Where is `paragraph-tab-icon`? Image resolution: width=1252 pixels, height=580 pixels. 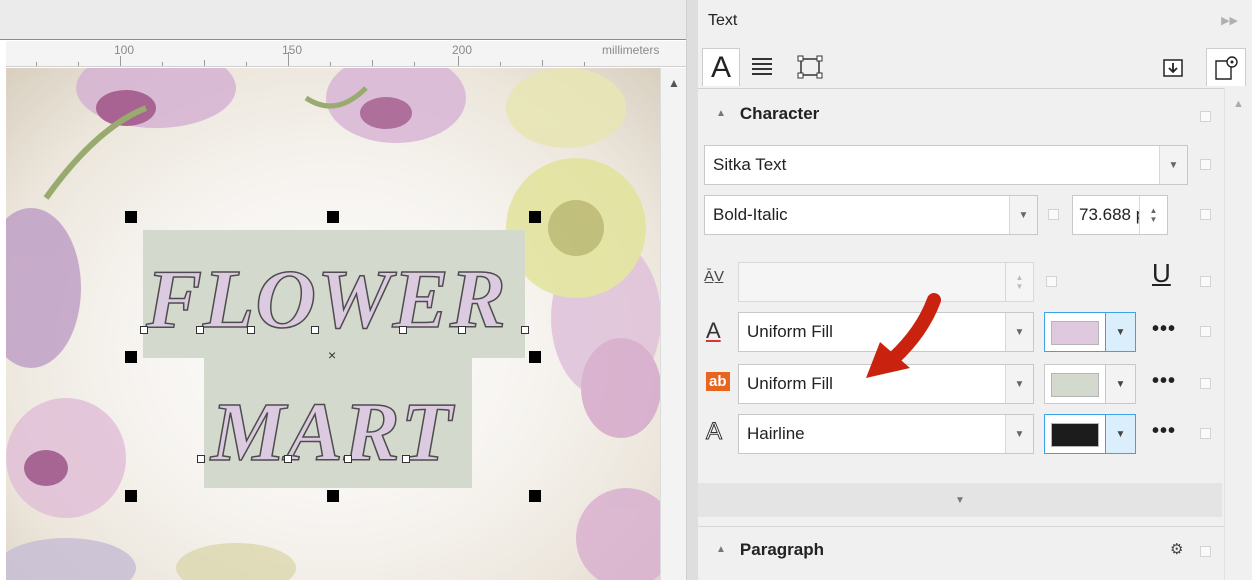
paragraph-tab-icon is located at coordinates (762, 66).